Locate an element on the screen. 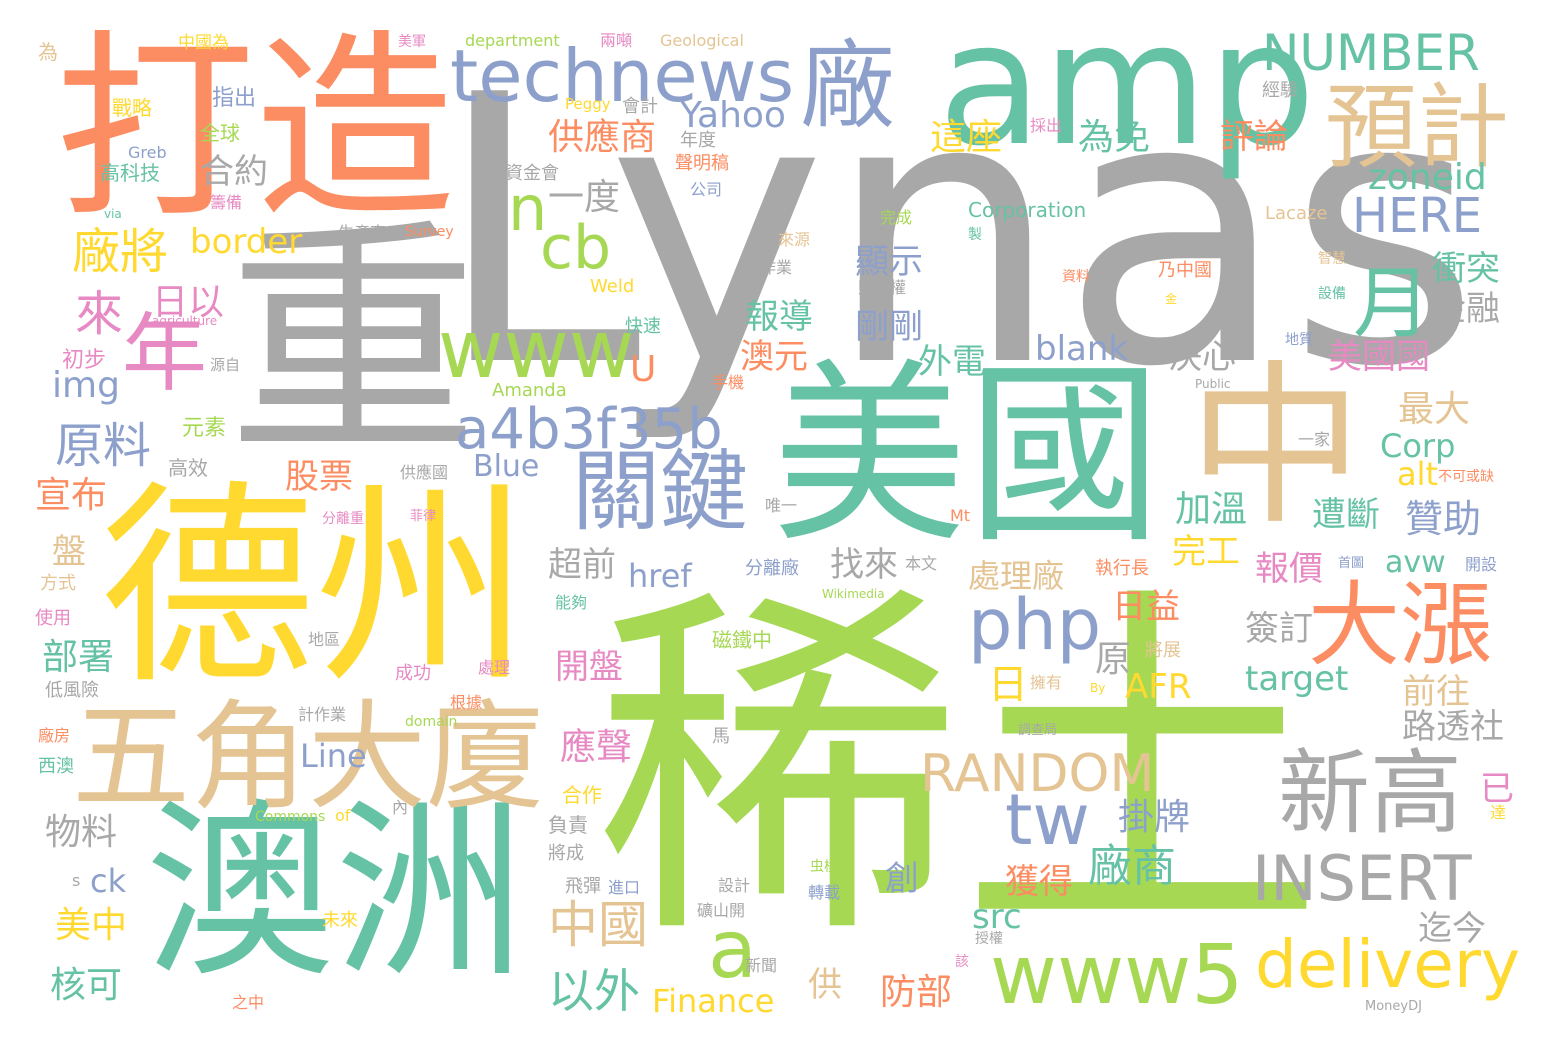 The image size is (1548, 1052). word-establish: 開設 is located at coordinates (1481, 564).